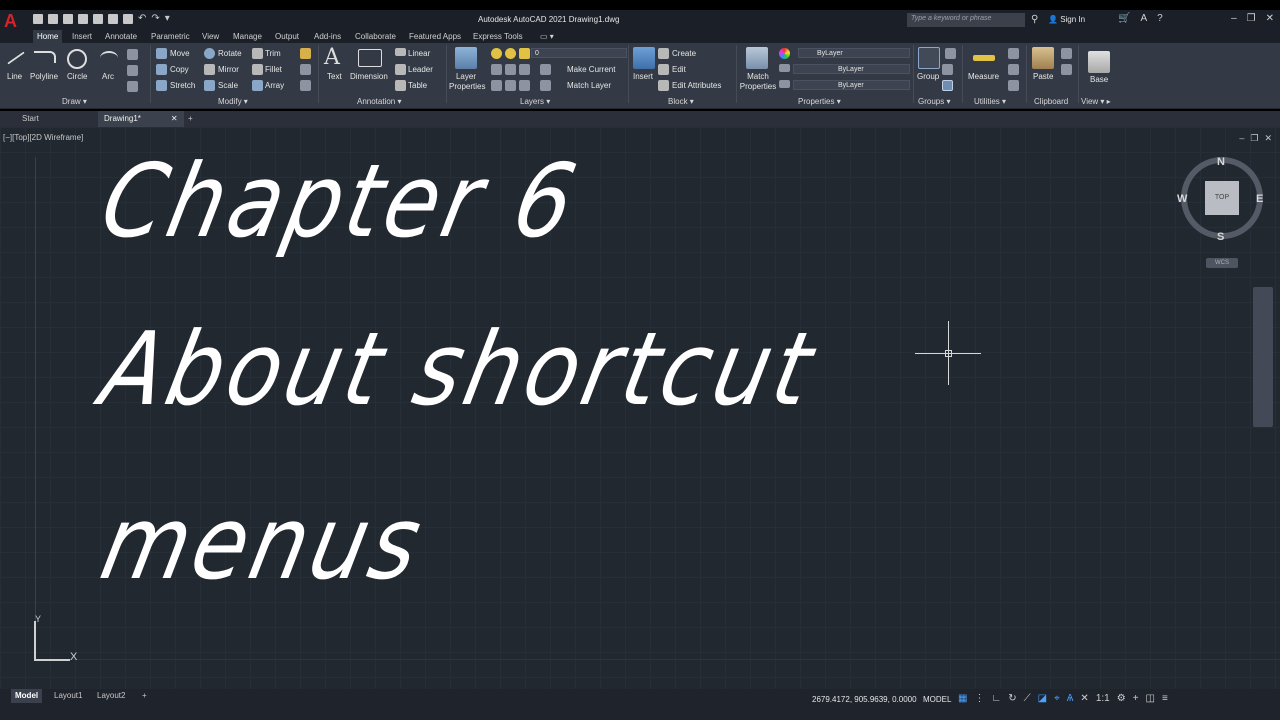  What do you see at coordinates (467, 82) in the screenshot?
I see `layer-properties-tool: Layer Properties` at bounding box center [467, 82].